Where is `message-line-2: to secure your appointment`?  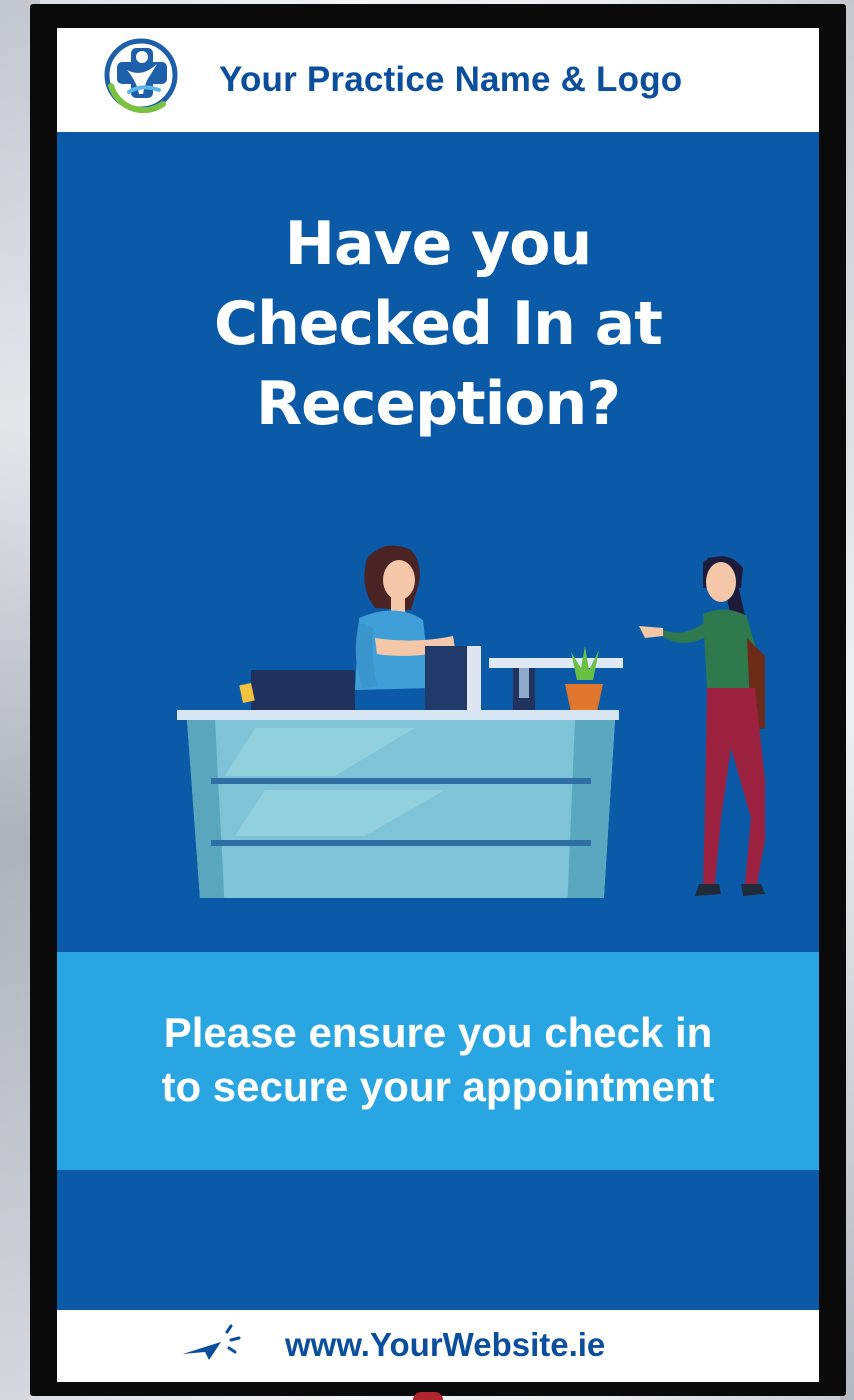 message-line-2: to secure your appointment is located at coordinates (438, 1086).